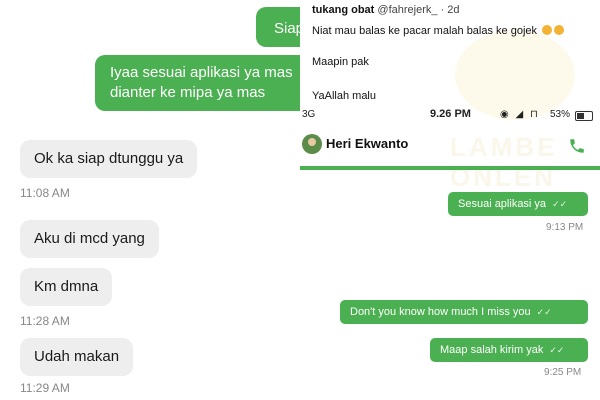 Image resolution: width=600 pixels, height=400 pixels. I want to click on incoming-message: Udah makan, so click(77, 357).